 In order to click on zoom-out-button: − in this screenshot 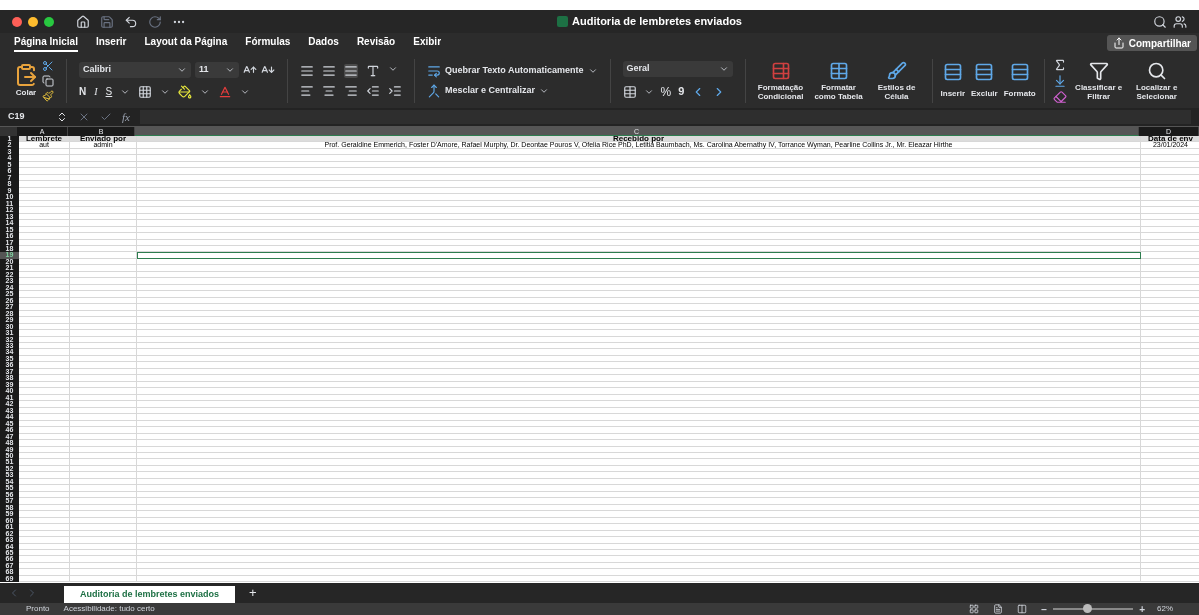, I will do `click(1044, 608)`.